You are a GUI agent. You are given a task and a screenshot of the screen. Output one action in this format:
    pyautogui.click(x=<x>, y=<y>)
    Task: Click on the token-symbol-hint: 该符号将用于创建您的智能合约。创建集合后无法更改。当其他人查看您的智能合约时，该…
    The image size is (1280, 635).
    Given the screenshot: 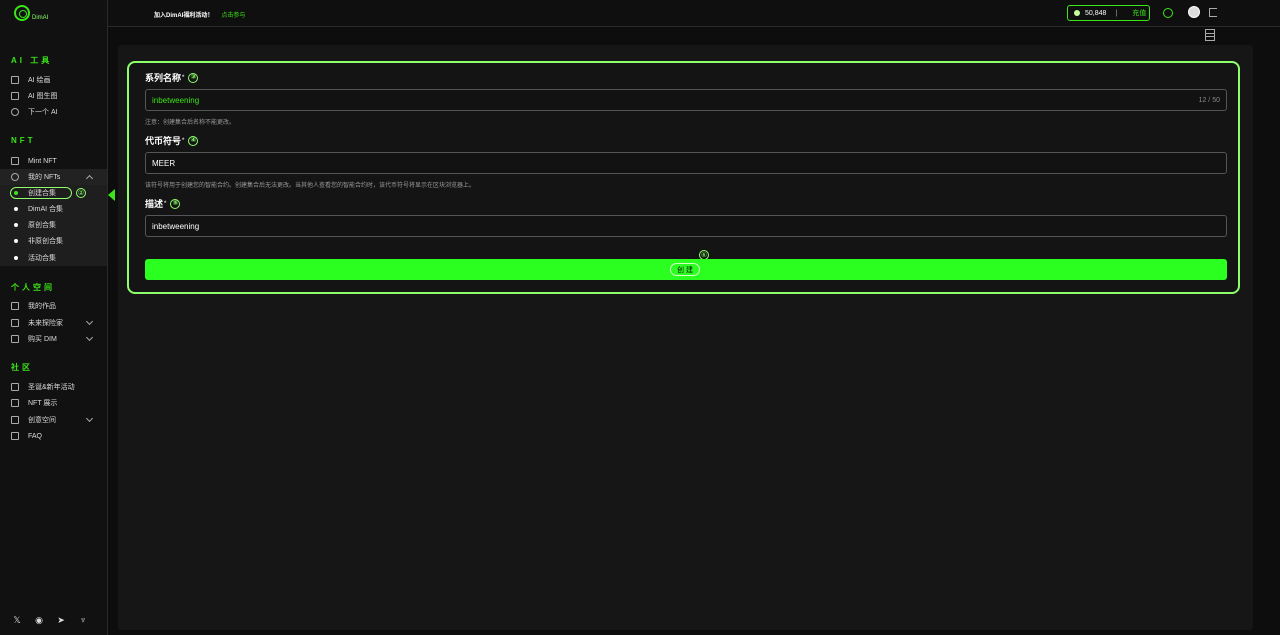 What is the action you would take?
    pyautogui.click(x=310, y=186)
    